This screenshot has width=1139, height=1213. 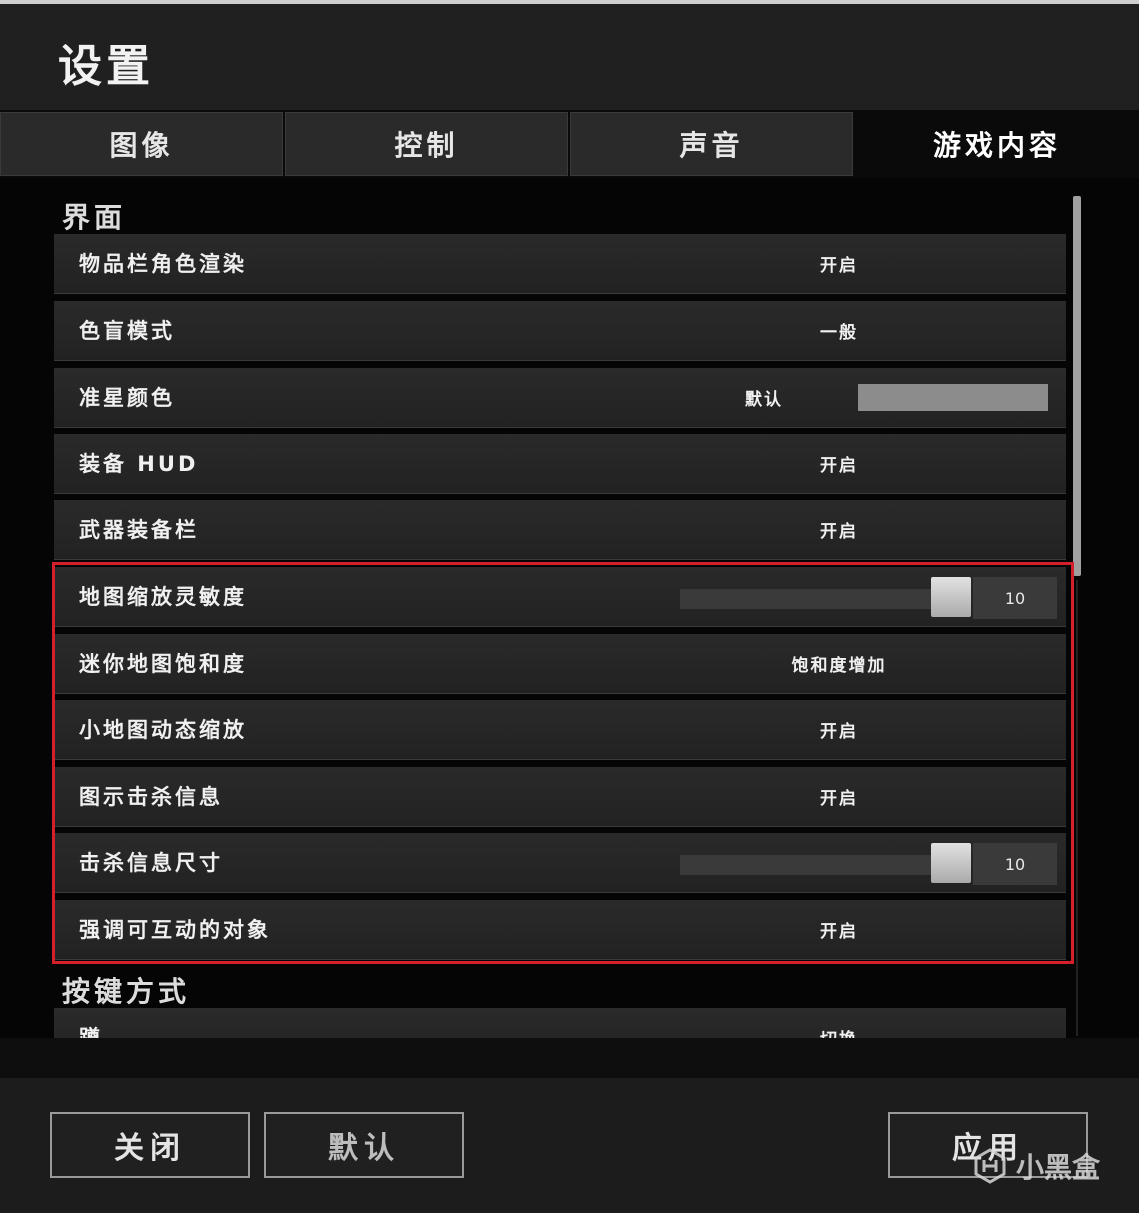 What do you see at coordinates (1077, 808) in the screenshot?
I see `scrollbar-track` at bounding box center [1077, 808].